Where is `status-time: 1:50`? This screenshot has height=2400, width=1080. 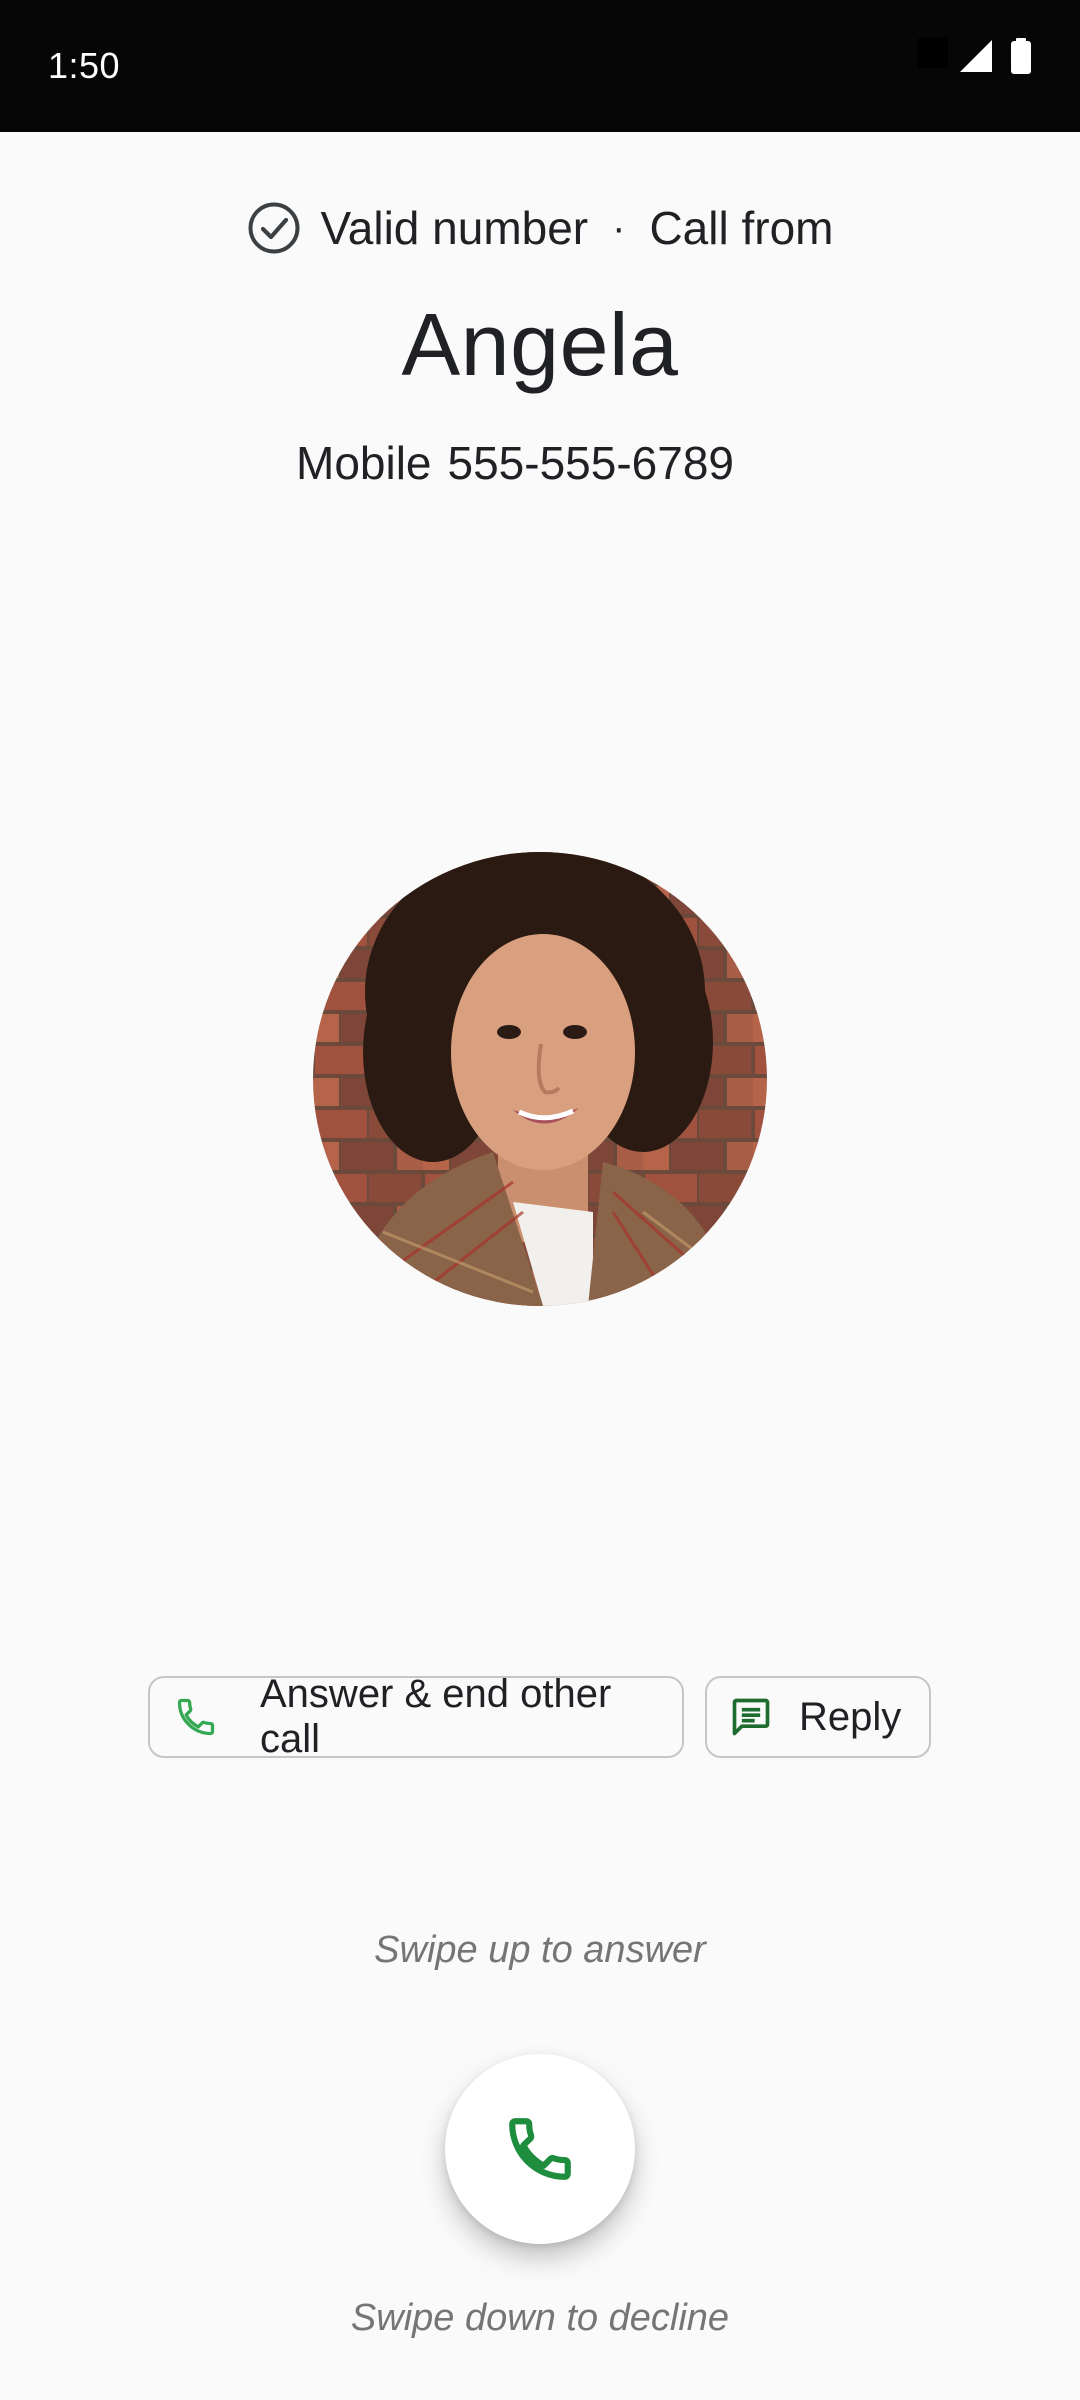
status-time: 1:50 is located at coordinates (84, 65).